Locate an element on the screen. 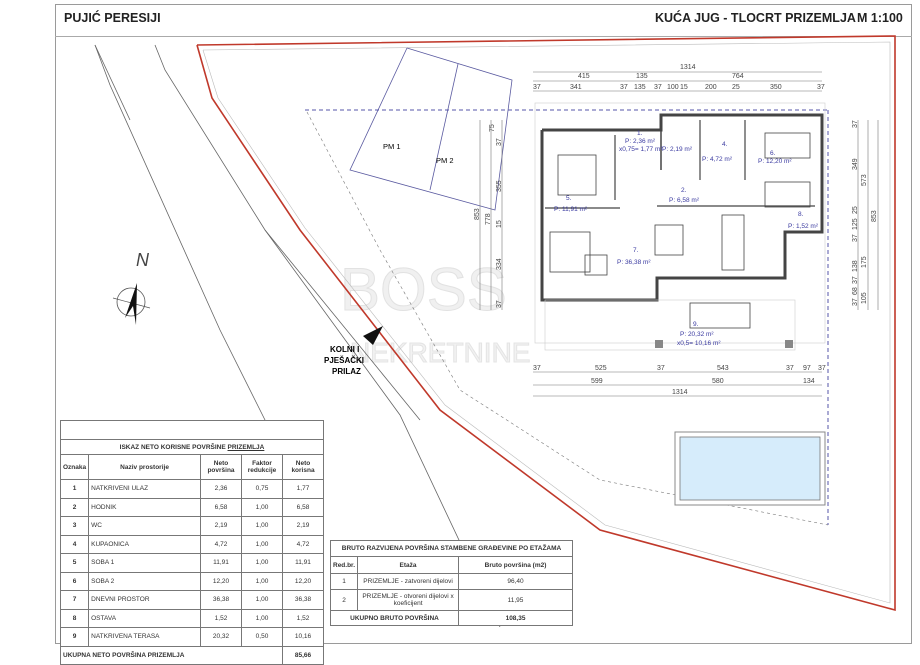 This screenshot has width=920, height=665. svg-text: P: 36,38 m² is located at coordinates (634, 262).